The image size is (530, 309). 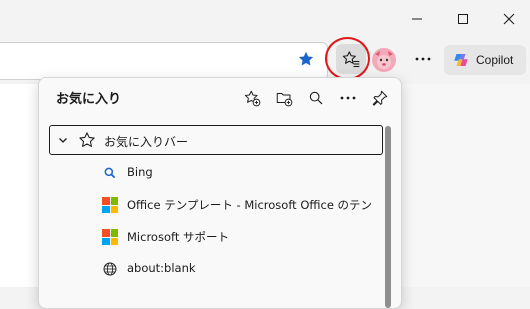 I want to click on globe-icon, so click(x=110, y=269).